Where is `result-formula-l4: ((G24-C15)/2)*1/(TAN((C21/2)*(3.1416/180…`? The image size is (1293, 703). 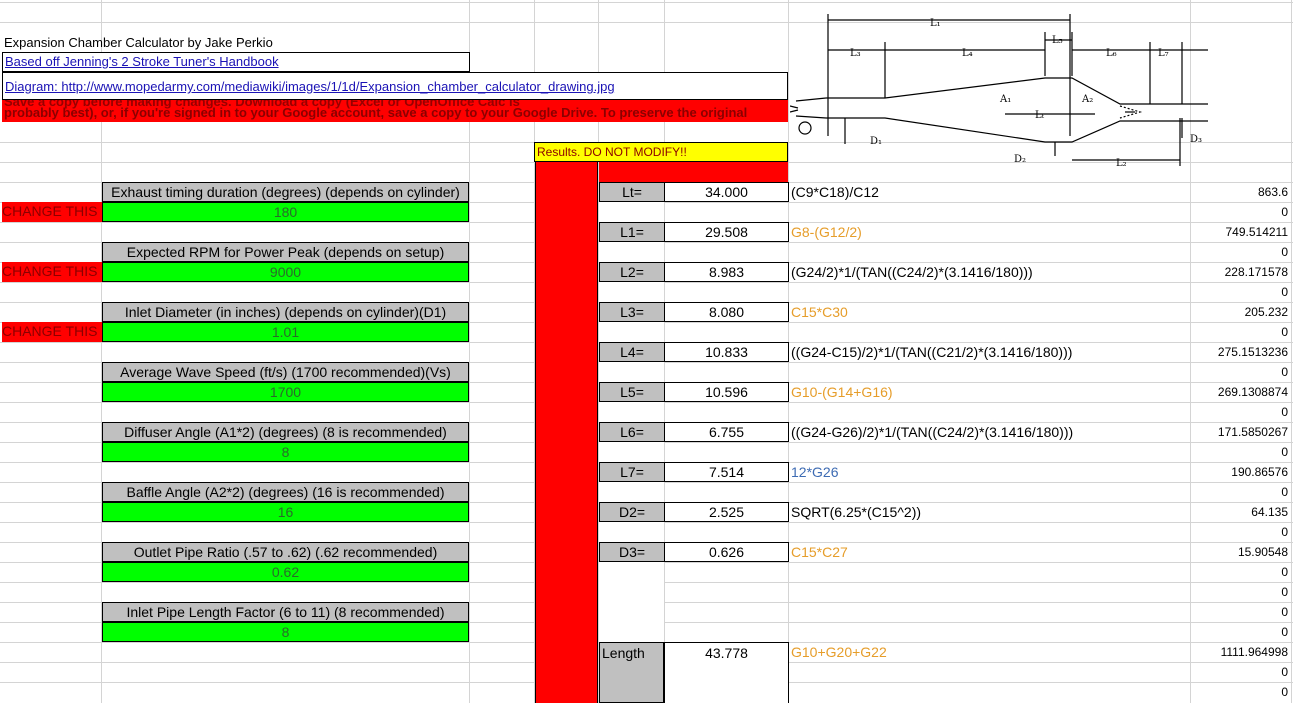
result-formula-l4: ((G24-C15)/2)*1/(TAN((C21/2)*(3.1416/180… is located at coordinates (930, 352).